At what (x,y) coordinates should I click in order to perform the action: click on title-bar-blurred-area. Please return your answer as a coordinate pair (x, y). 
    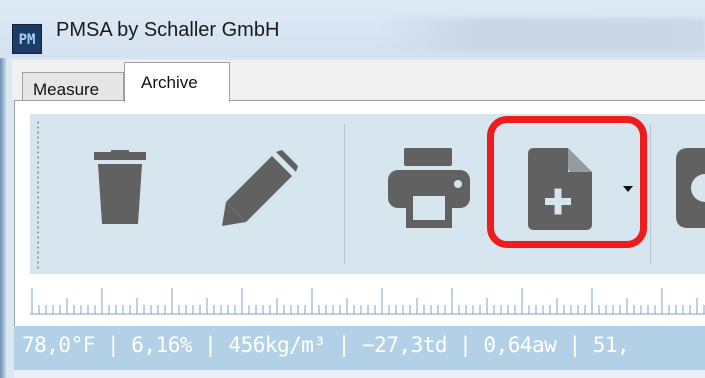
    Looking at the image, I should click on (542, 35).